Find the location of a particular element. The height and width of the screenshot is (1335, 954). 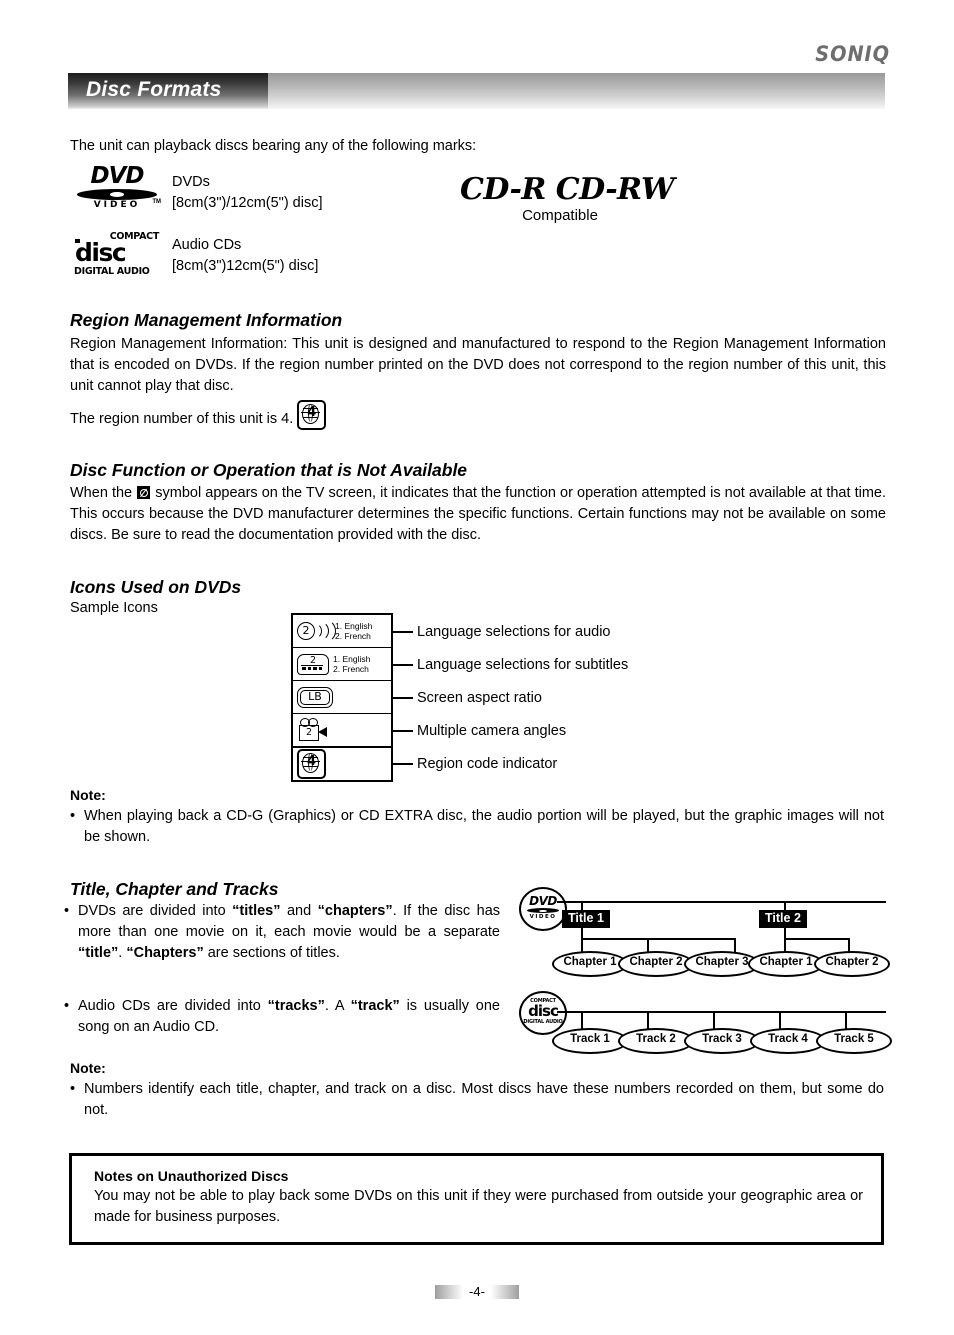

leader-line-region is located at coordinates (402, 764).